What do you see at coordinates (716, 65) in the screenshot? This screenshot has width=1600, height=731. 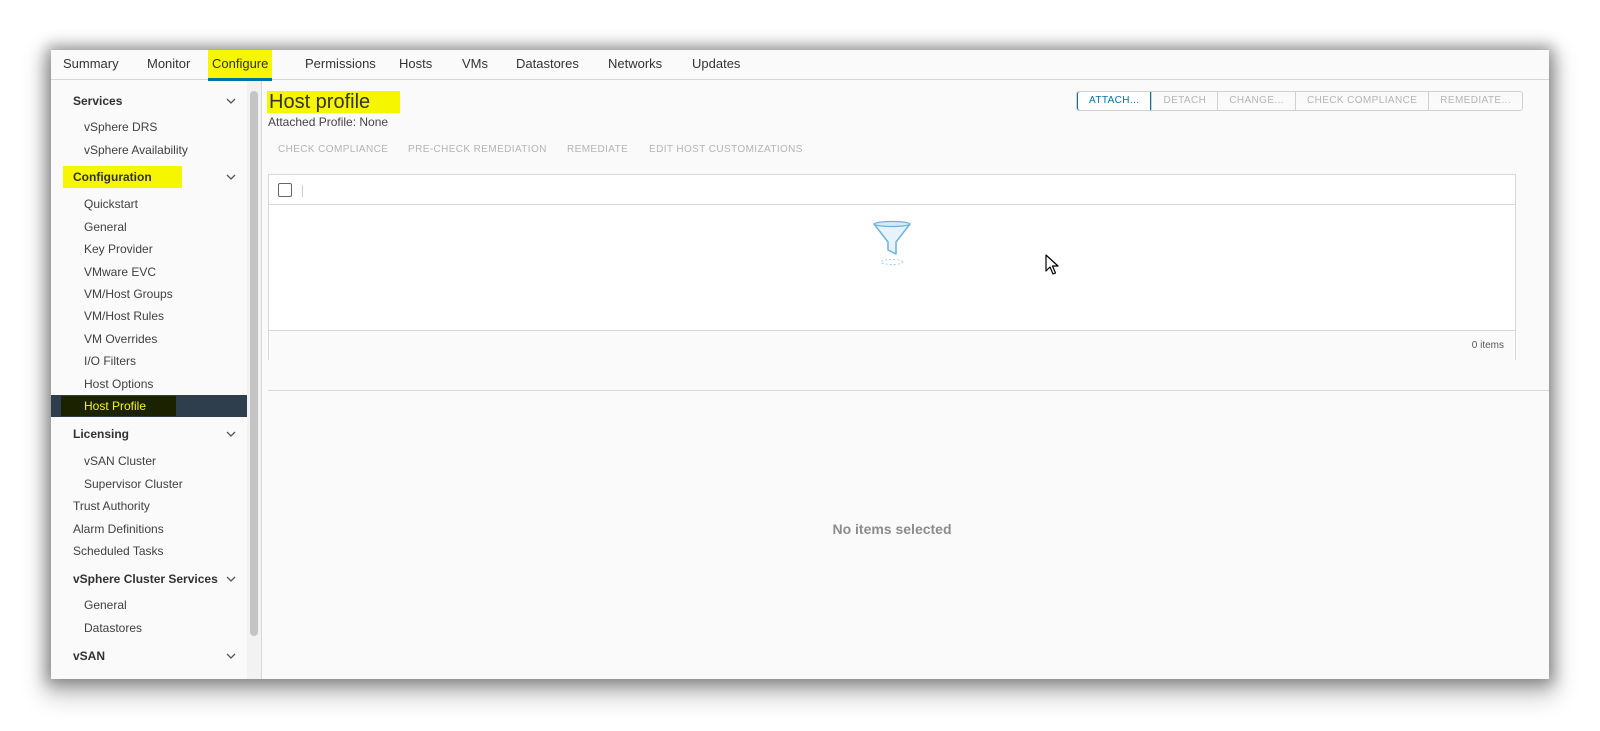 I see `tab-updates: Updates` at bounding box center [716, 65].